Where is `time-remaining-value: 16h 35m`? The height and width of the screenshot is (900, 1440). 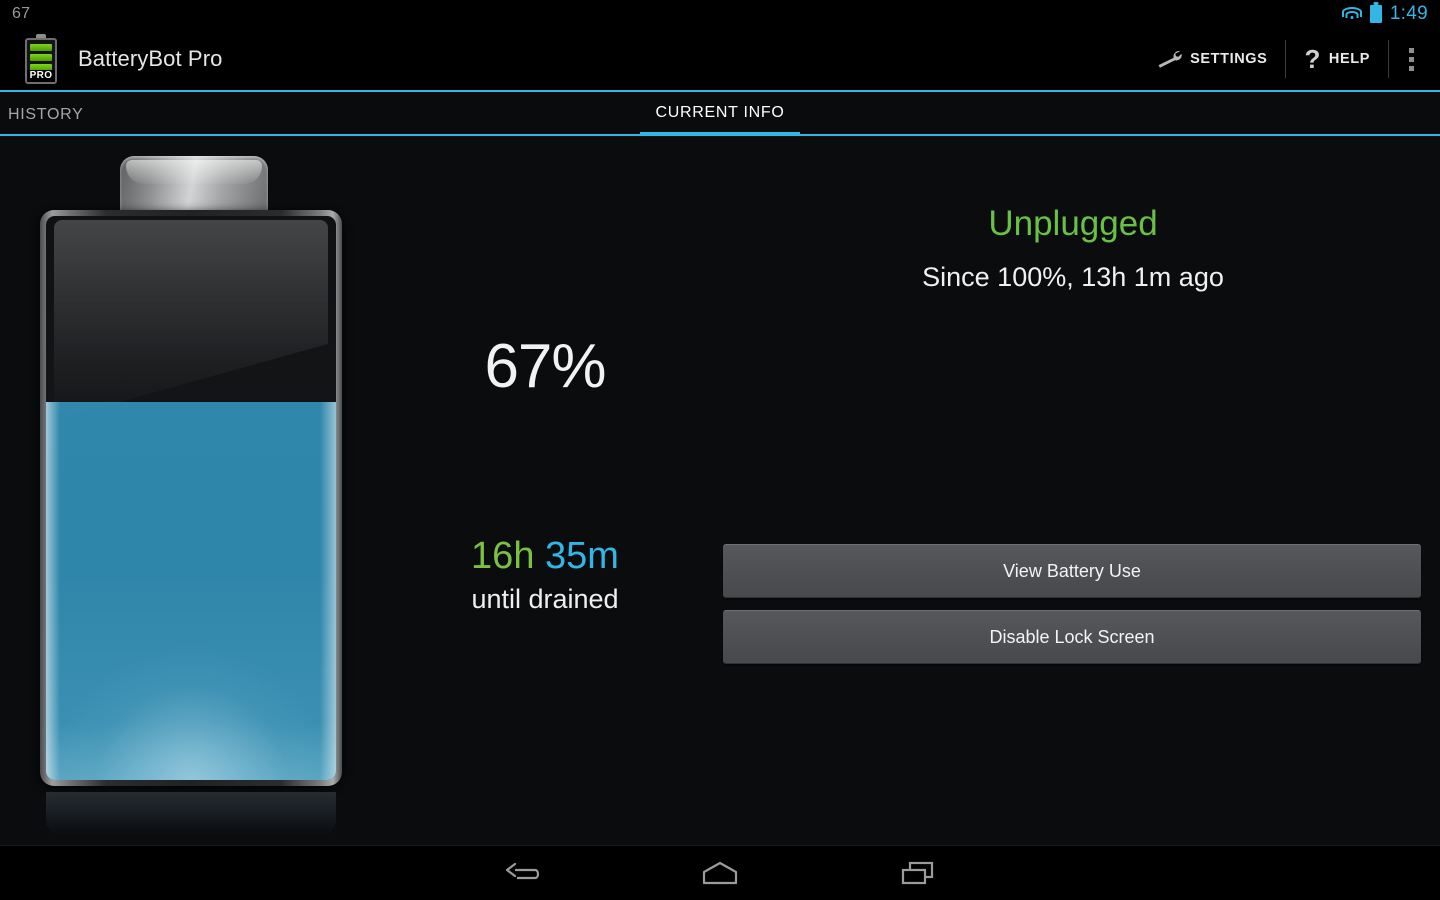 time-remaining-value: 16h 35m is located at coordinates (545, 556).